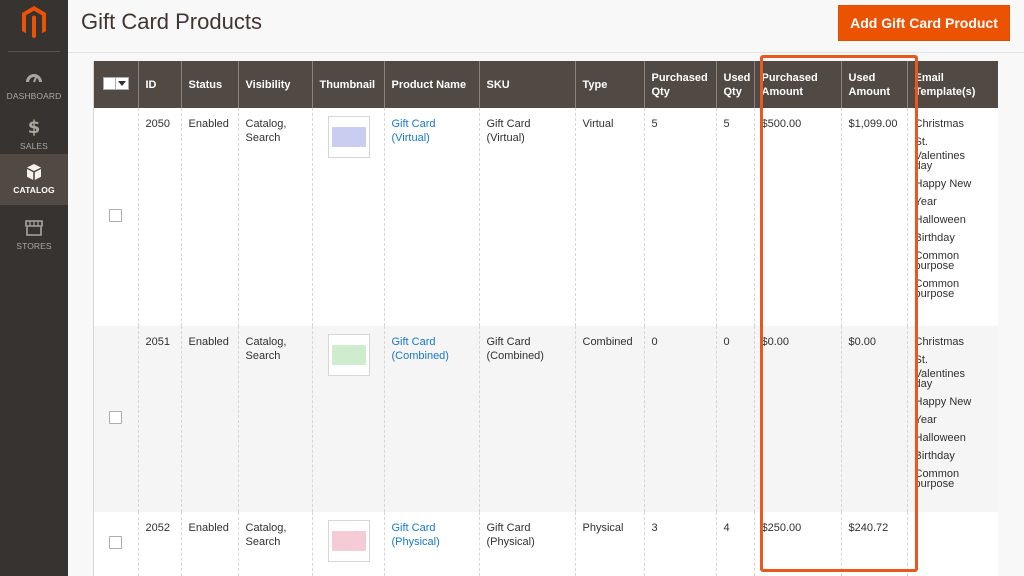 The width and height of the screenshot is (1024, 576). Describe the element at coordinates (34, 51) in the screenshot. I see `logo-divider` at that location.